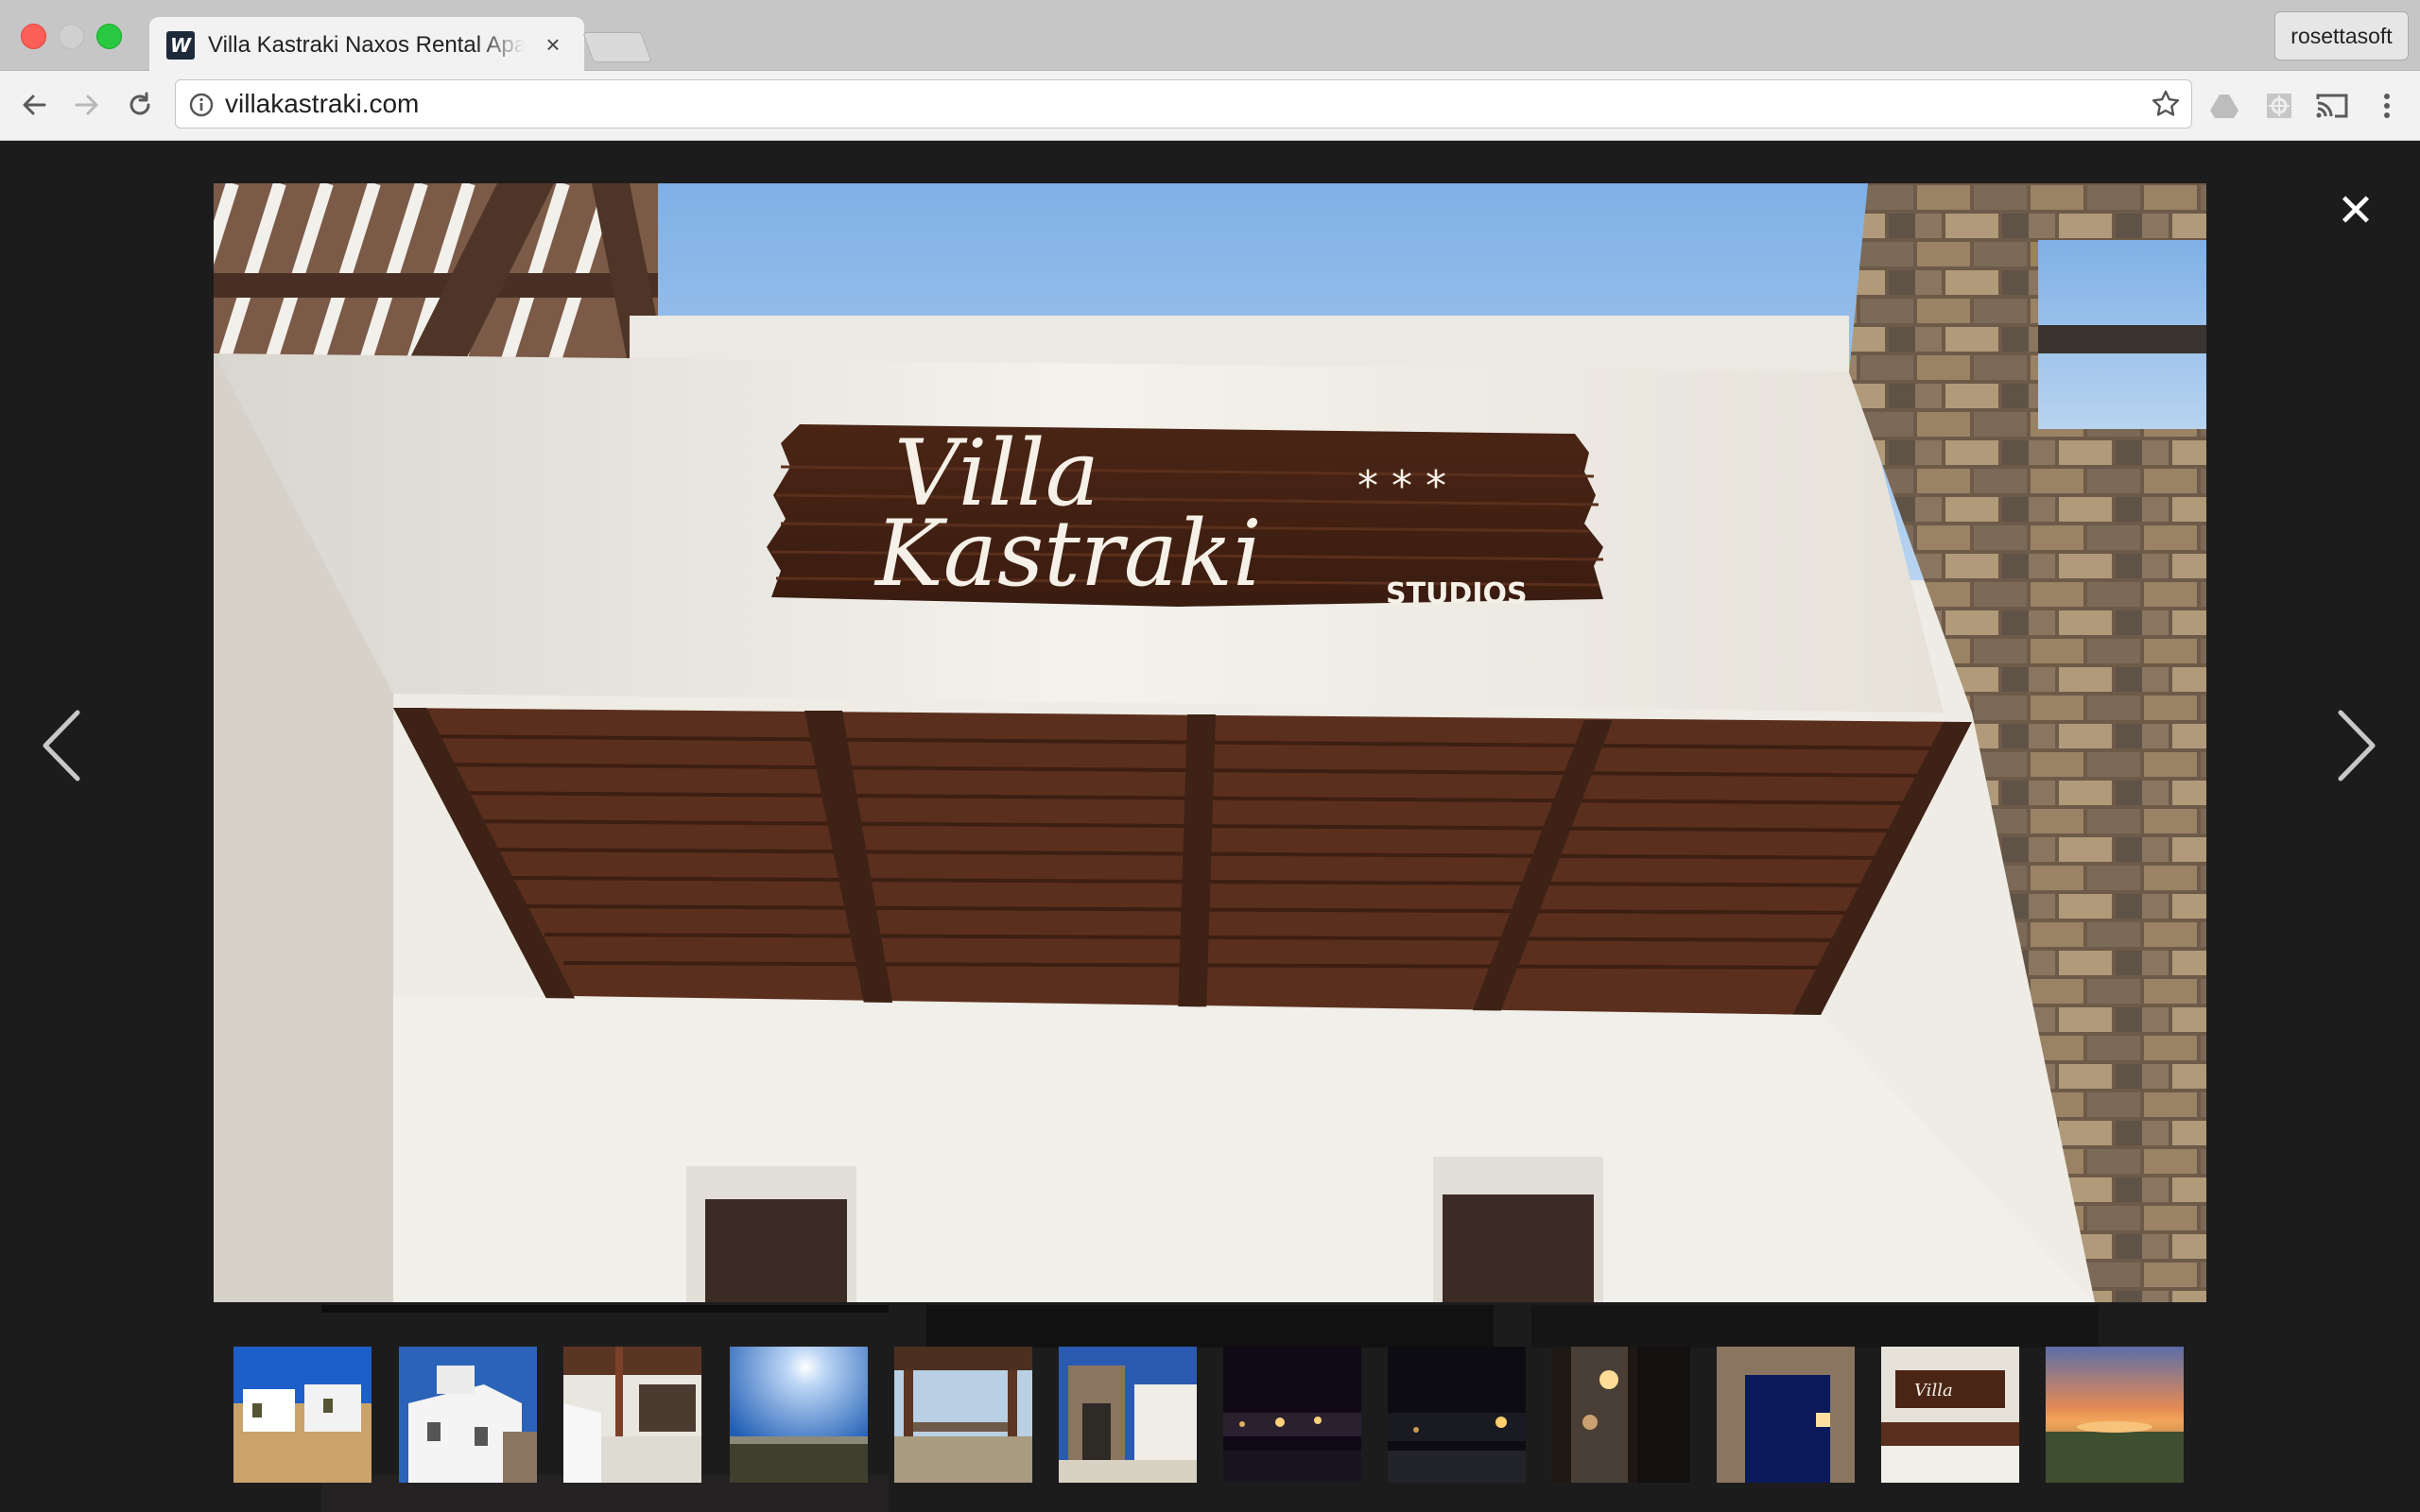  I want to click on previous-arrow-icon, so click(64, 745).